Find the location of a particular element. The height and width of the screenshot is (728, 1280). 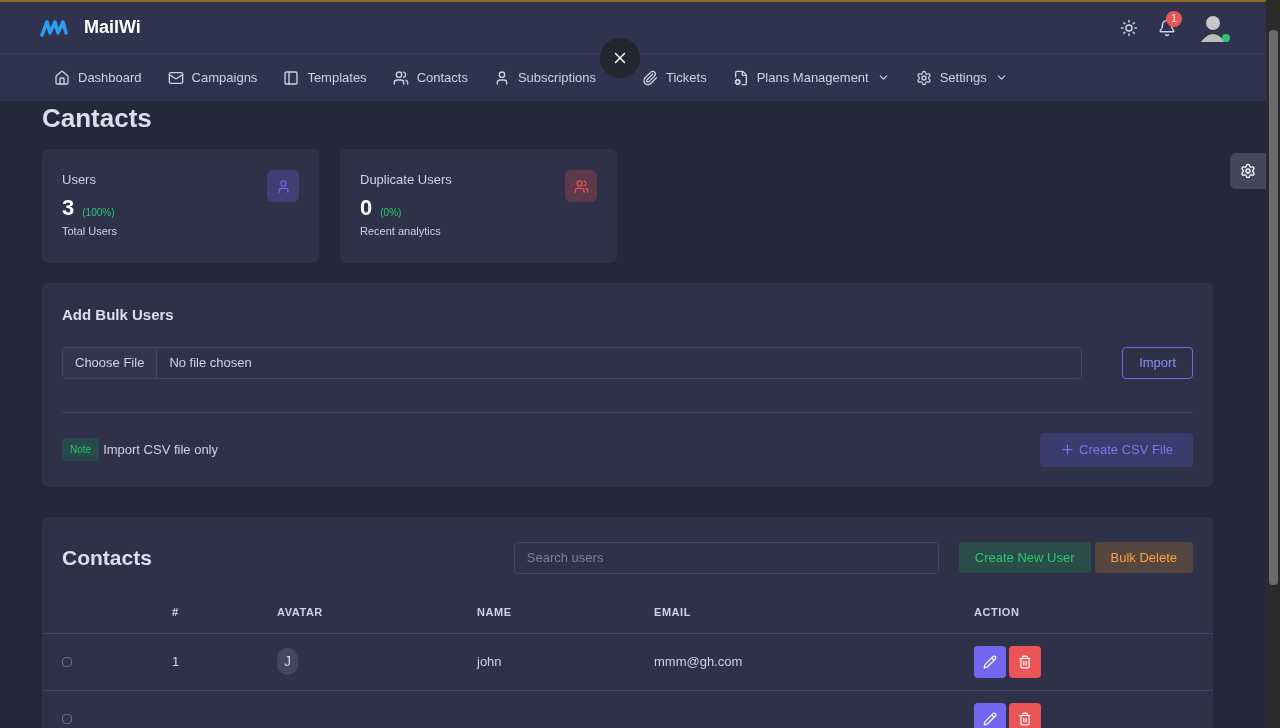

nav-item: Campaigns is located at coordinates (212, 77).